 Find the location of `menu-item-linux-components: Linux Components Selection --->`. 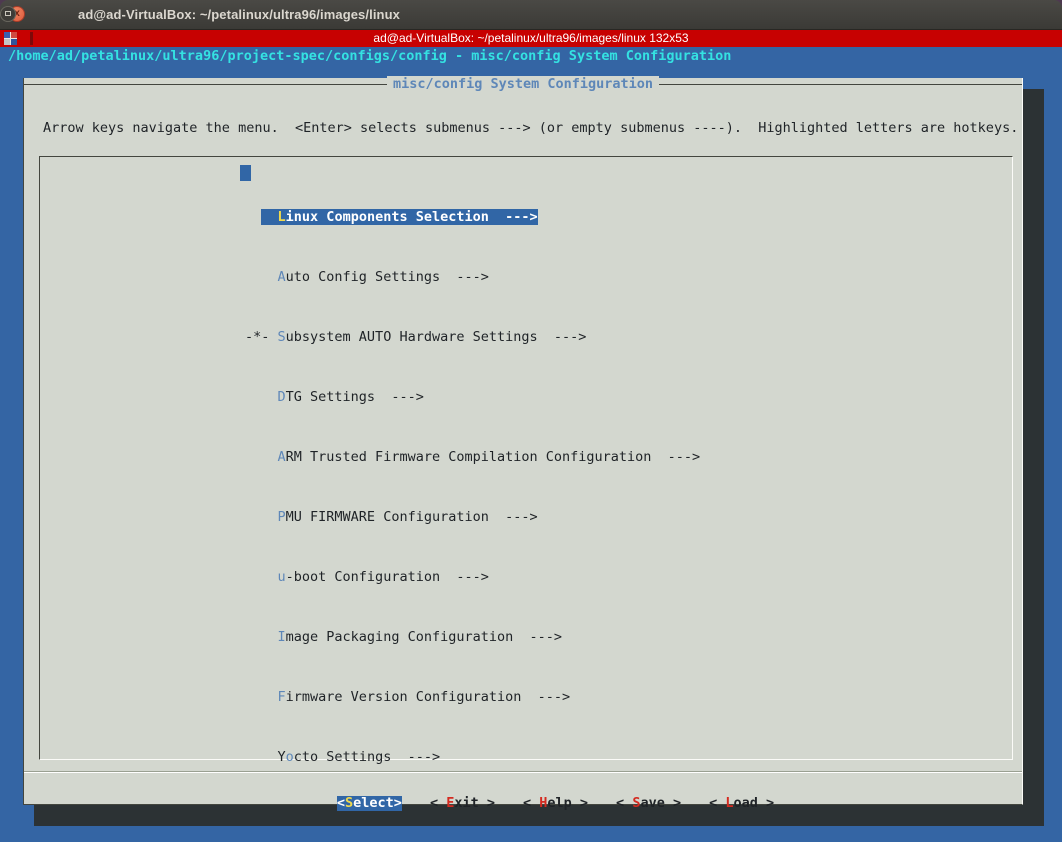

menu-item-linux-components: Linux Components Selection ---> is located at coordinates (472, 217).